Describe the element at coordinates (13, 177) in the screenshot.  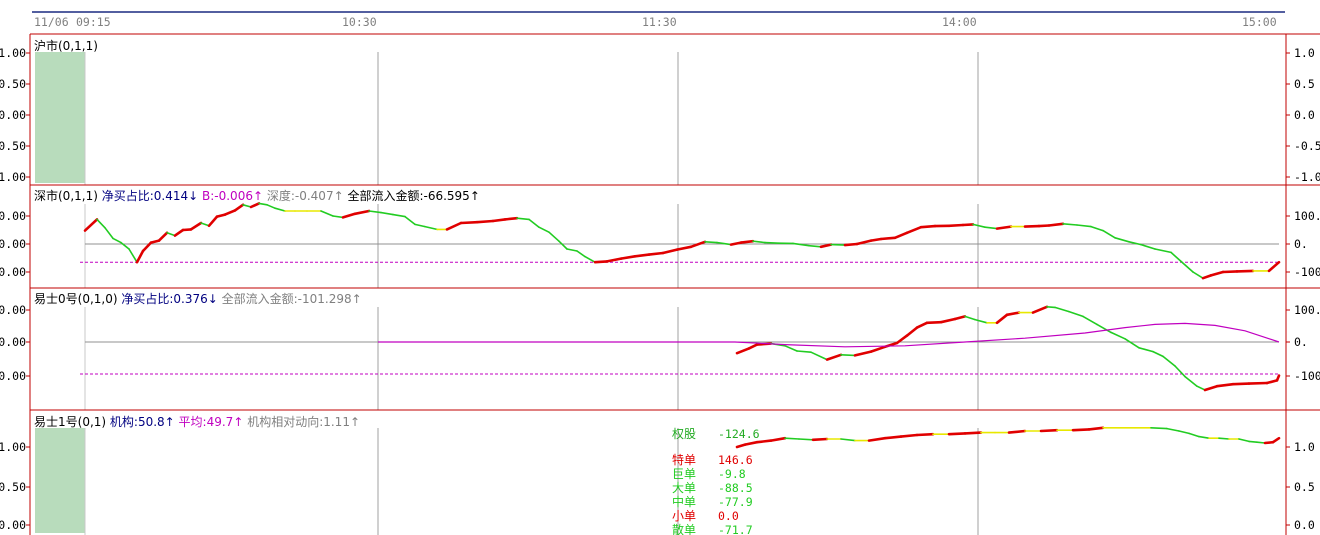
I see `y-tick-label-left: -1.00` at that location.